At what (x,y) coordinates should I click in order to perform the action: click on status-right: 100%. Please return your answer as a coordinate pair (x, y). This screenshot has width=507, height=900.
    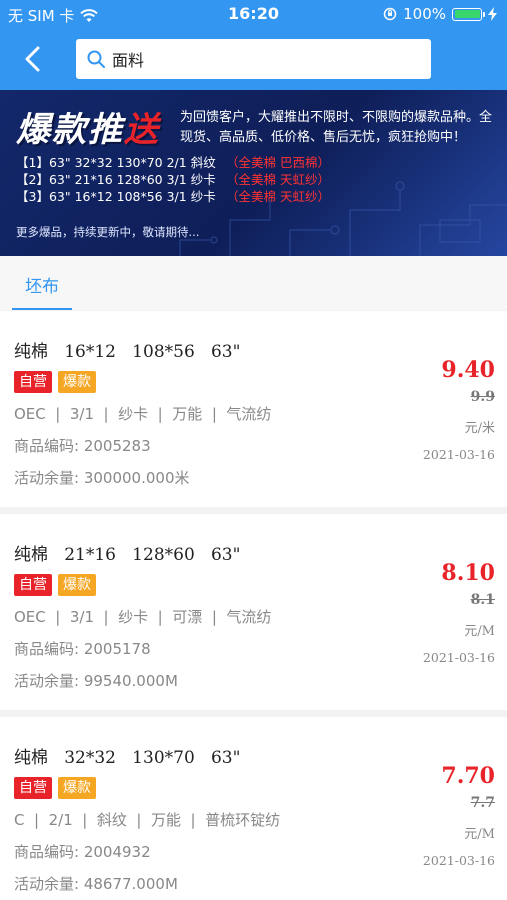
    Looking at the image, I should click on (440, 14).